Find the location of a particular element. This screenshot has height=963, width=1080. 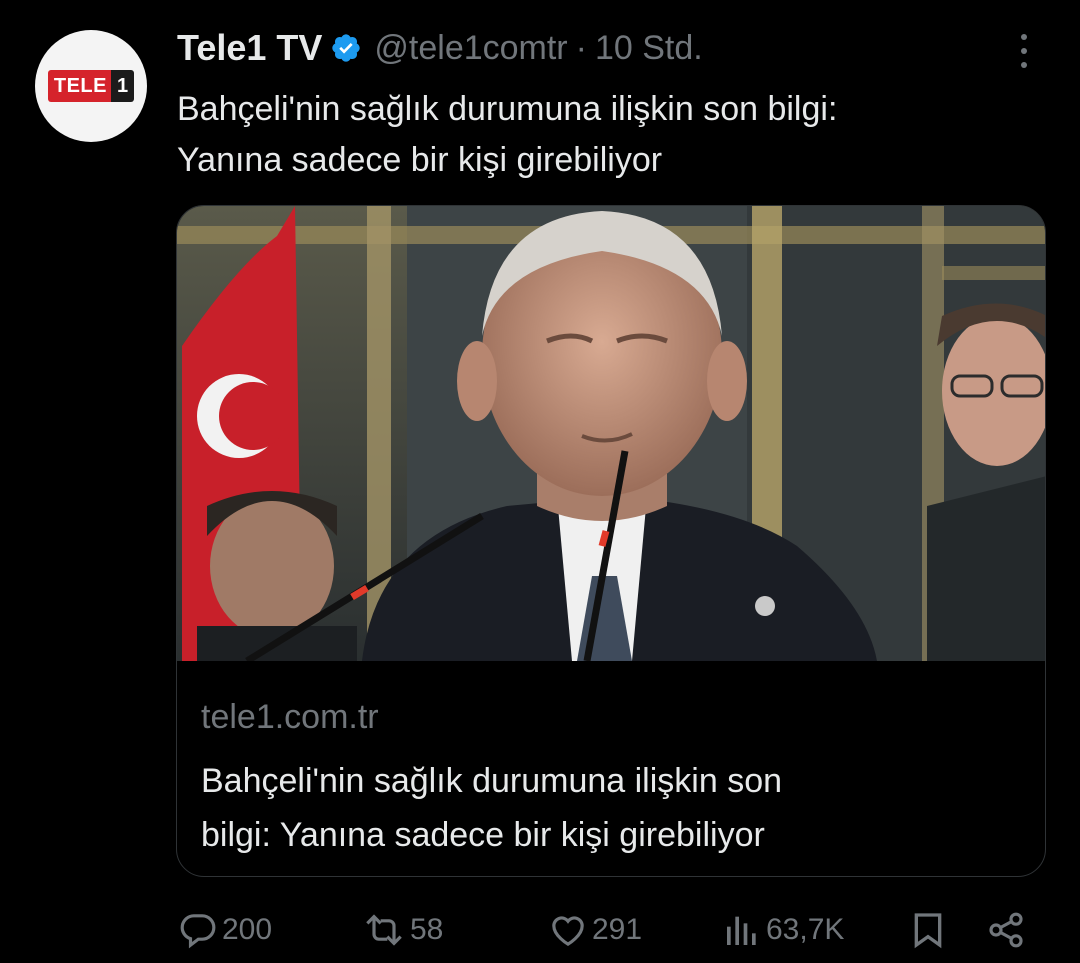

author-name: Tele1 TV is located at coordinates (249, 48).